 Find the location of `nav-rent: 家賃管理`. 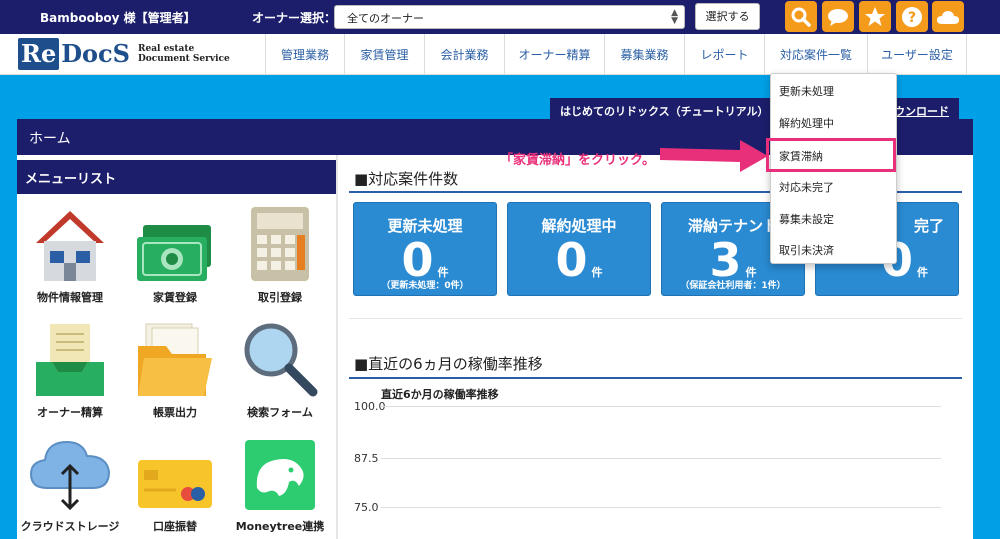

nav-rent: 家賃管理 is located at coordinates (384, 54).